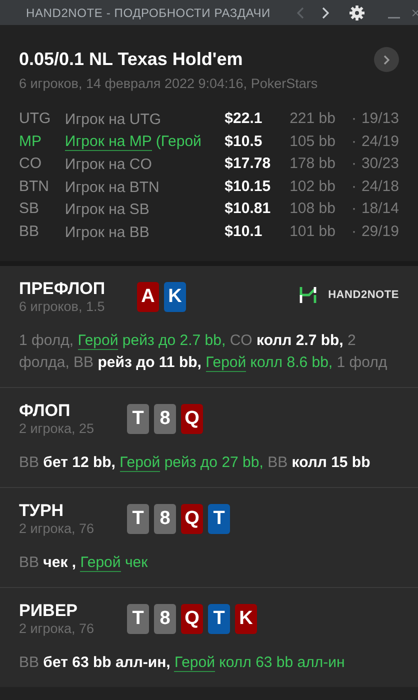  Describe the element at coordinates (112, 187) in the screenshot. I see `player-link: Игрок на BTN` at that location.